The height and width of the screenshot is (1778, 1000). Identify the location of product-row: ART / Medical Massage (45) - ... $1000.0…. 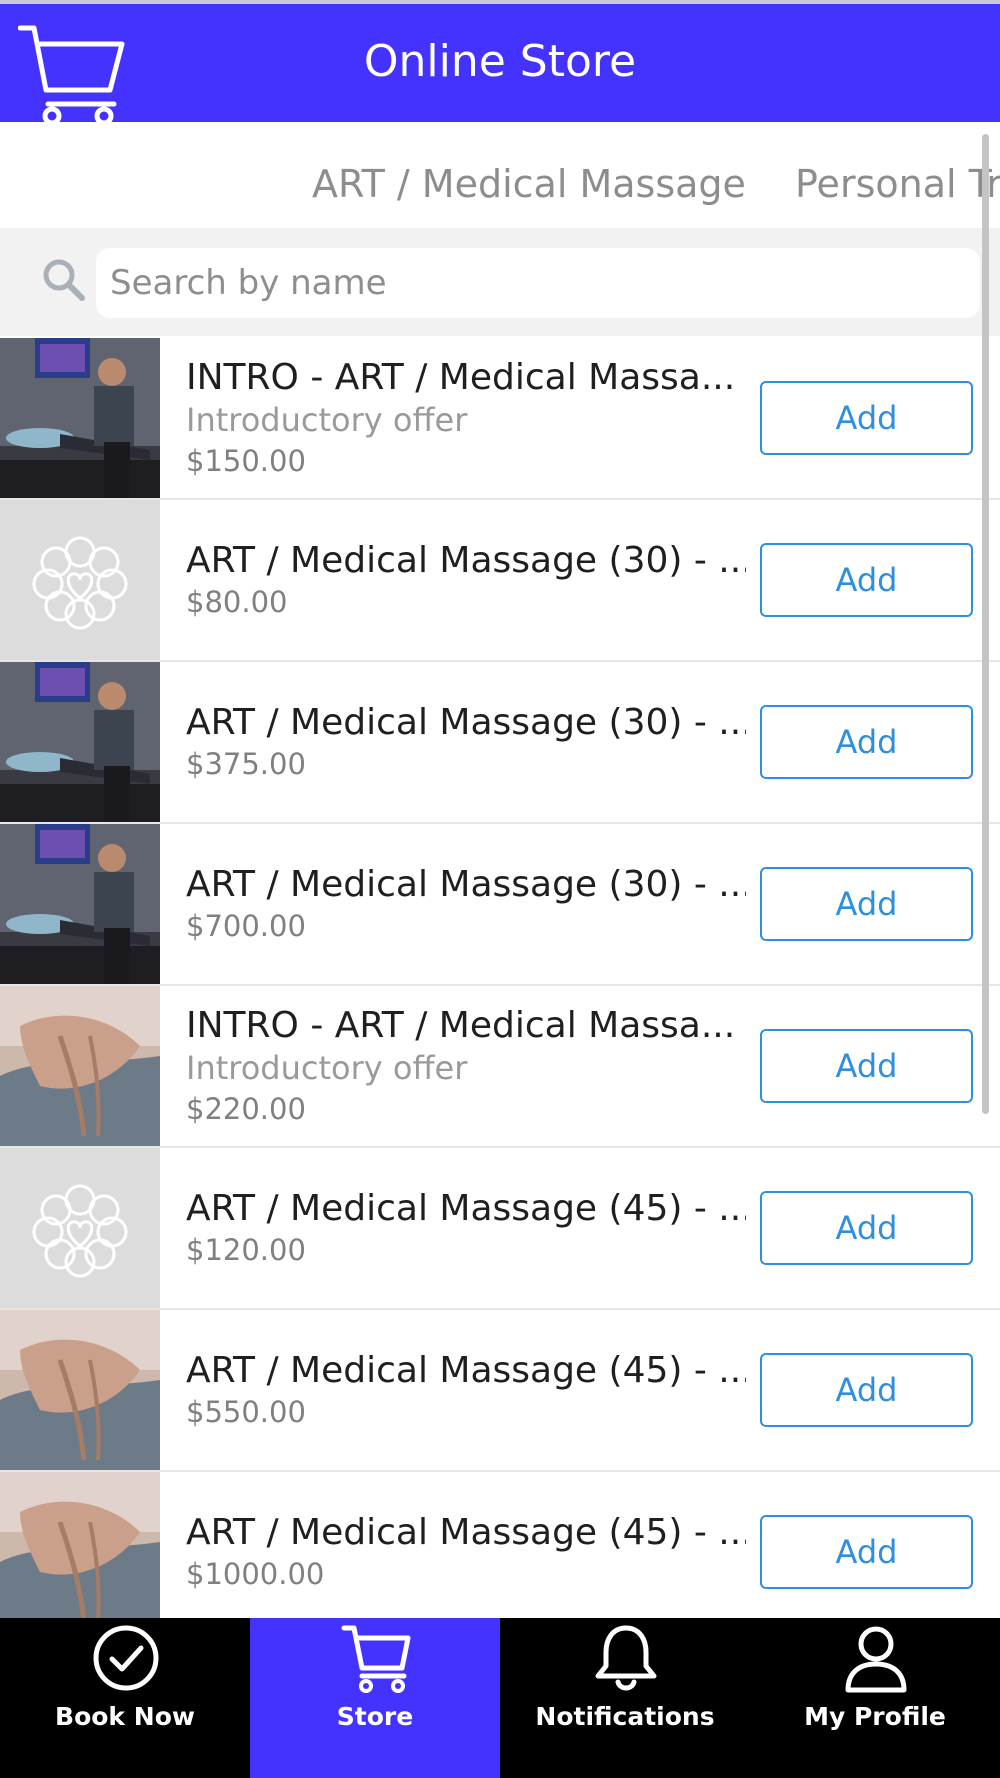
(500, 1545).